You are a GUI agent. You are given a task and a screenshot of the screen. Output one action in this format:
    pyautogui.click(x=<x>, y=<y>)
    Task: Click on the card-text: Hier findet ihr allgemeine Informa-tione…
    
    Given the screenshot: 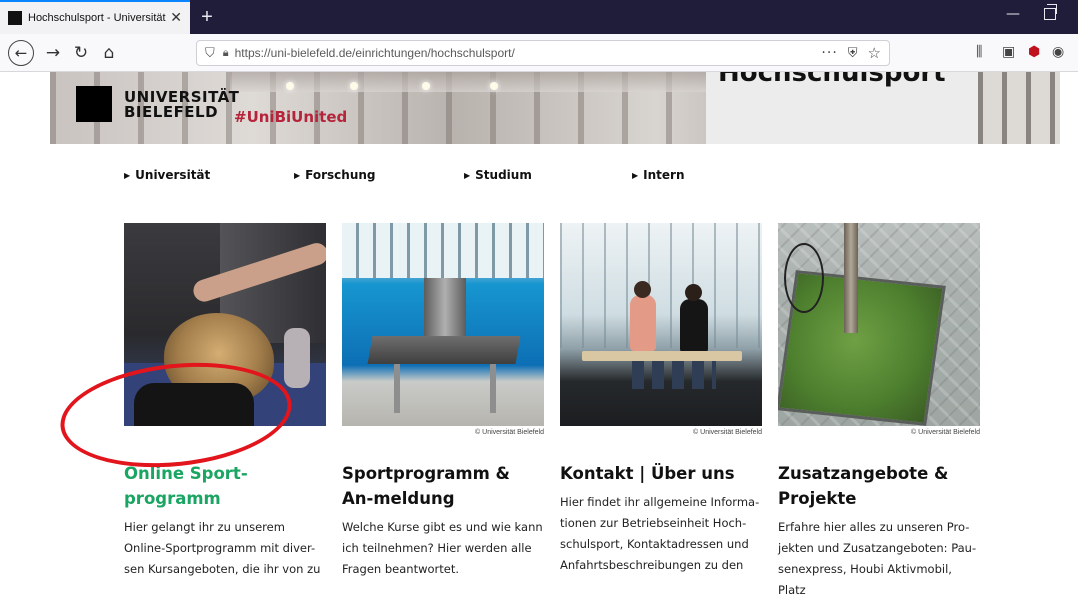 What is the action you would take?
    pyautogui.click(x=660, y=533)
    